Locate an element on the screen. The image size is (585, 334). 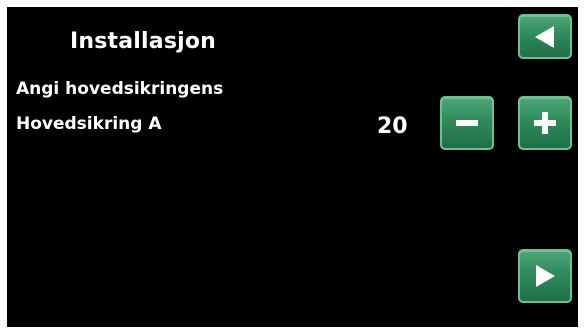
next-button is located at coordinates (545, 276).